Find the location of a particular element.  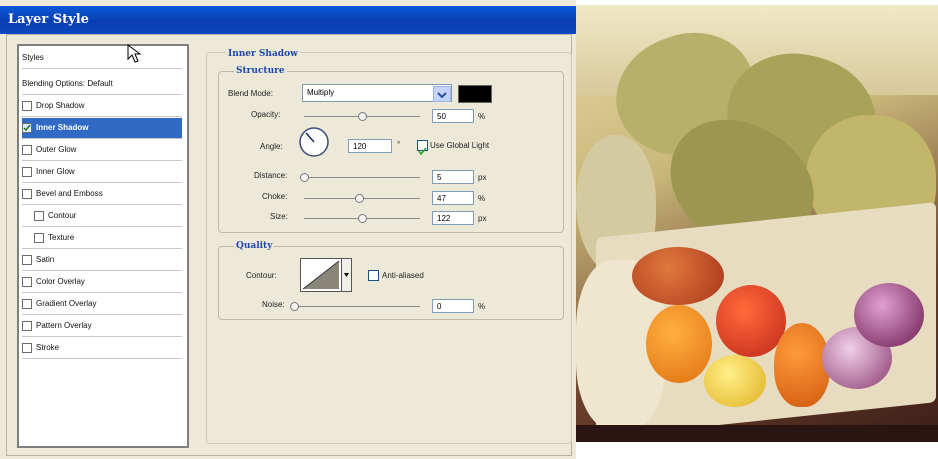

distance-slider-thumb is located at coordinates (304, 177).